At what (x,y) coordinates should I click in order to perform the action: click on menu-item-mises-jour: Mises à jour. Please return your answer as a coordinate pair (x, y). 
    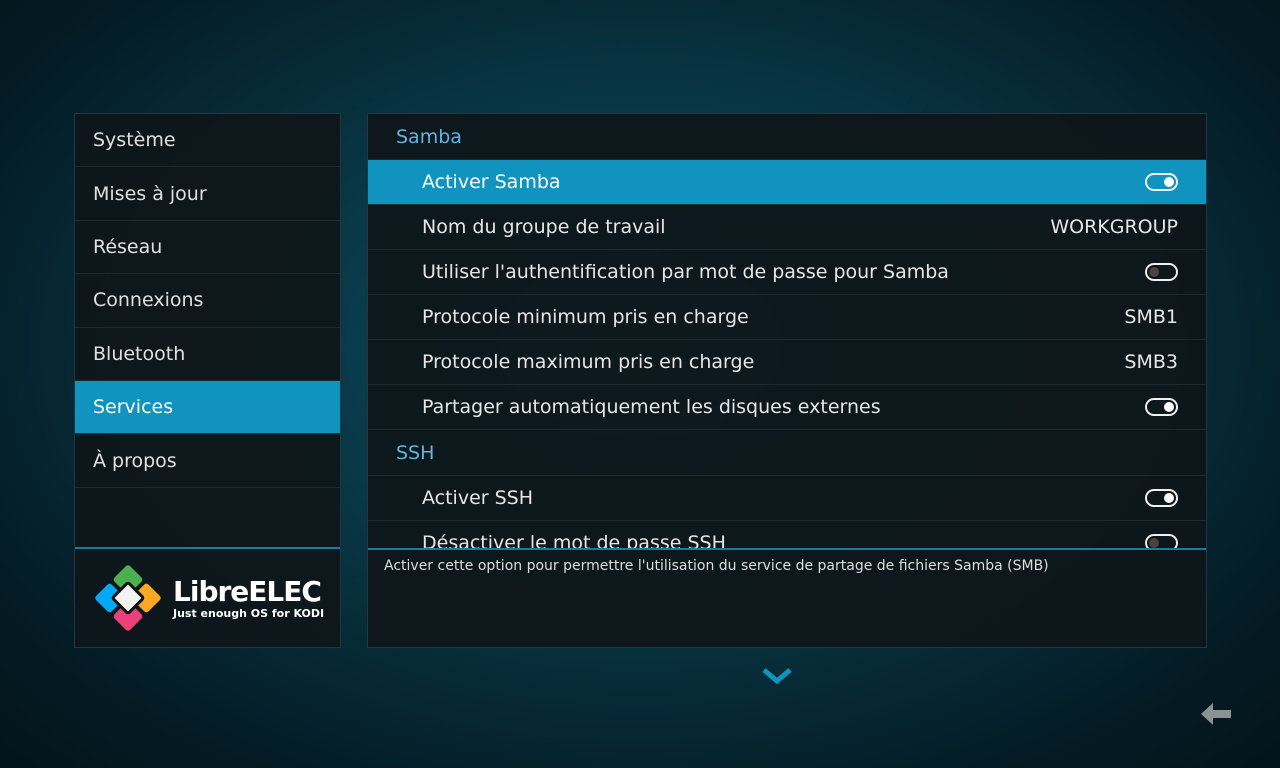
    Looking at the image, I should click on (207, 194).